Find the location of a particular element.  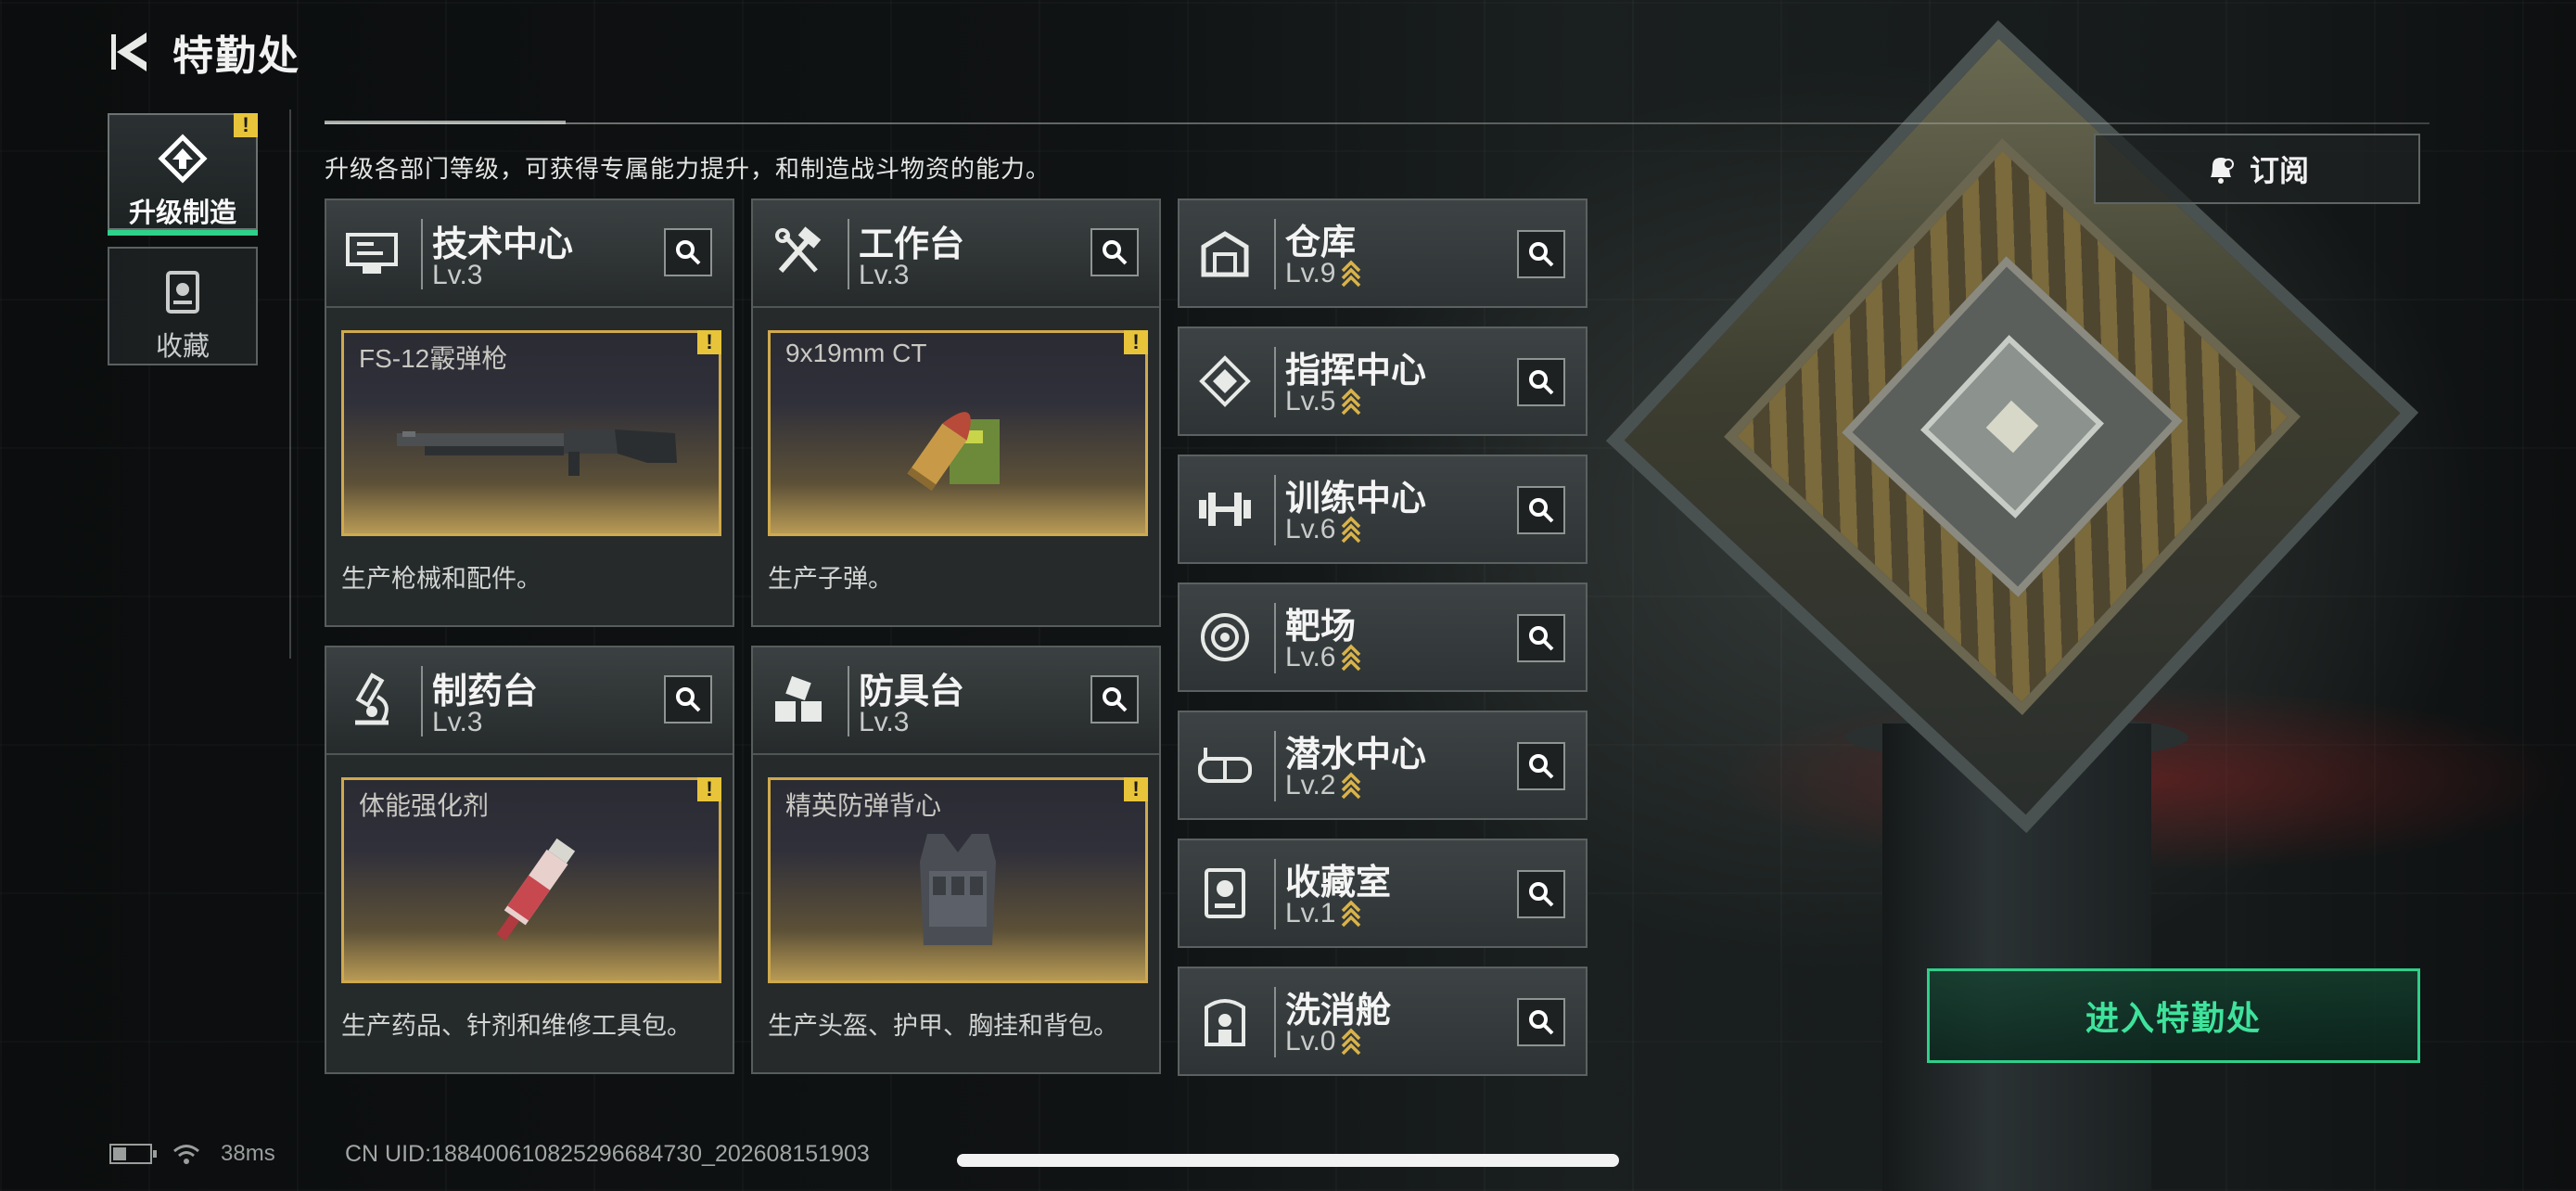

home-indicator is located at coordinates (1288, 1160).